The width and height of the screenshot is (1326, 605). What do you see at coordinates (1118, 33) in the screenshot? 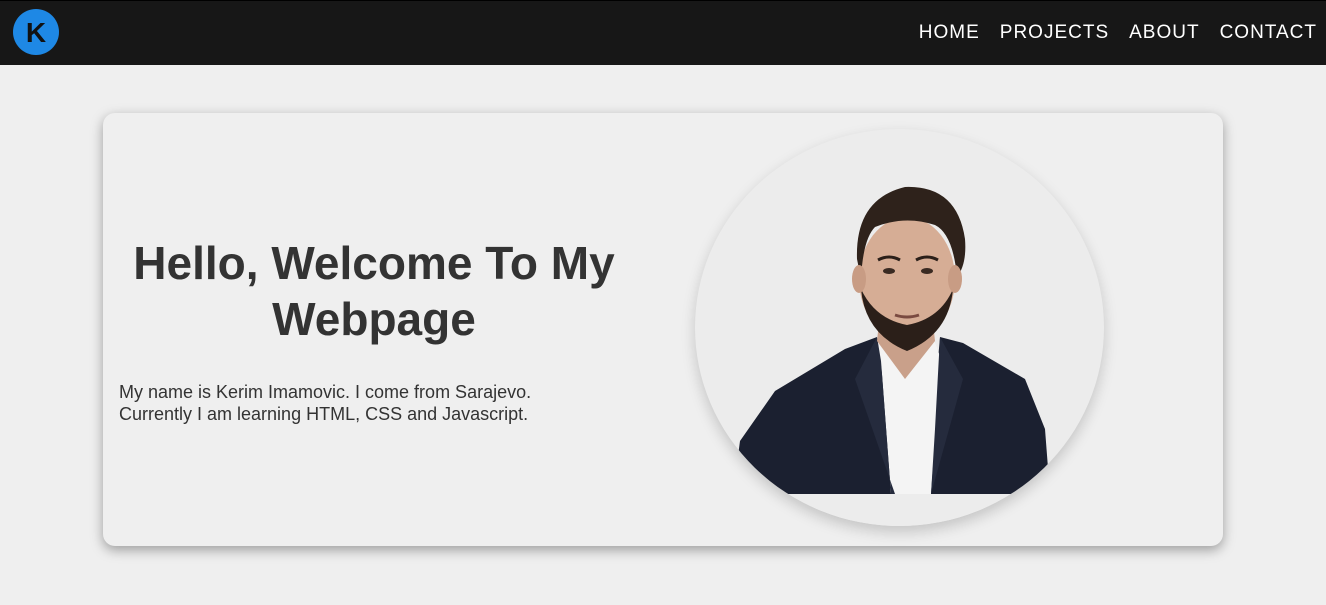
I see `nav-links: HOME PROJECTS ABOUT CONTACT` at bounding box center [1118, 33].